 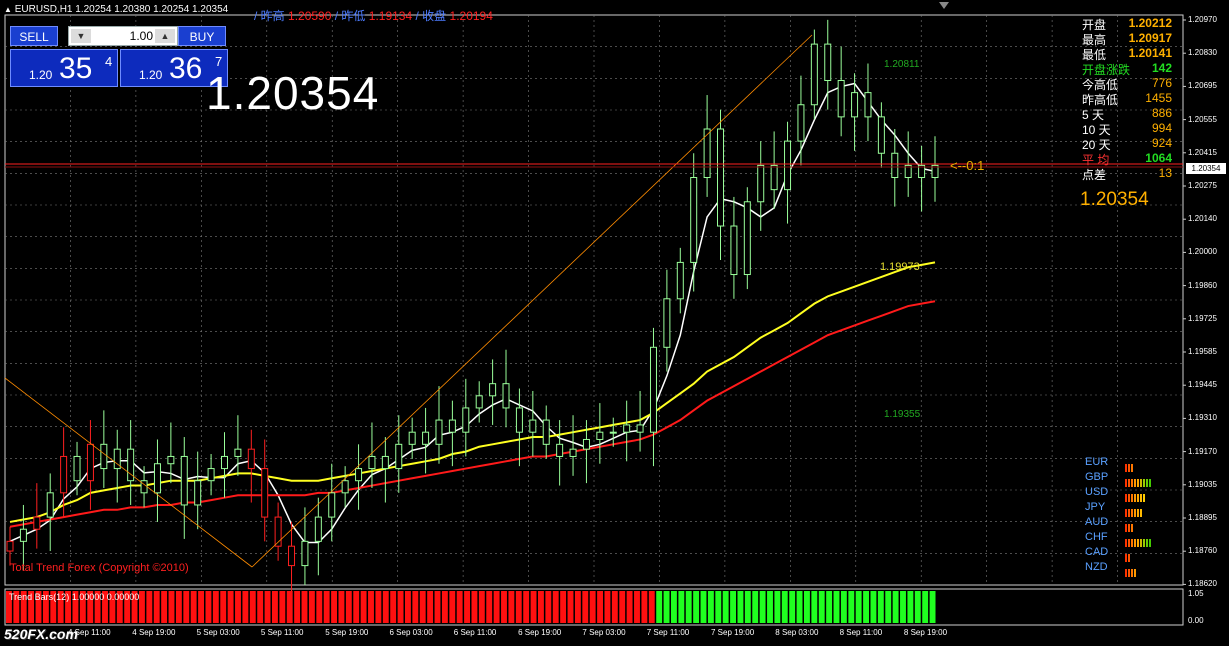 I want to click on time-axis-label: 8 Sep 11:00, so click(x=861, y=632).